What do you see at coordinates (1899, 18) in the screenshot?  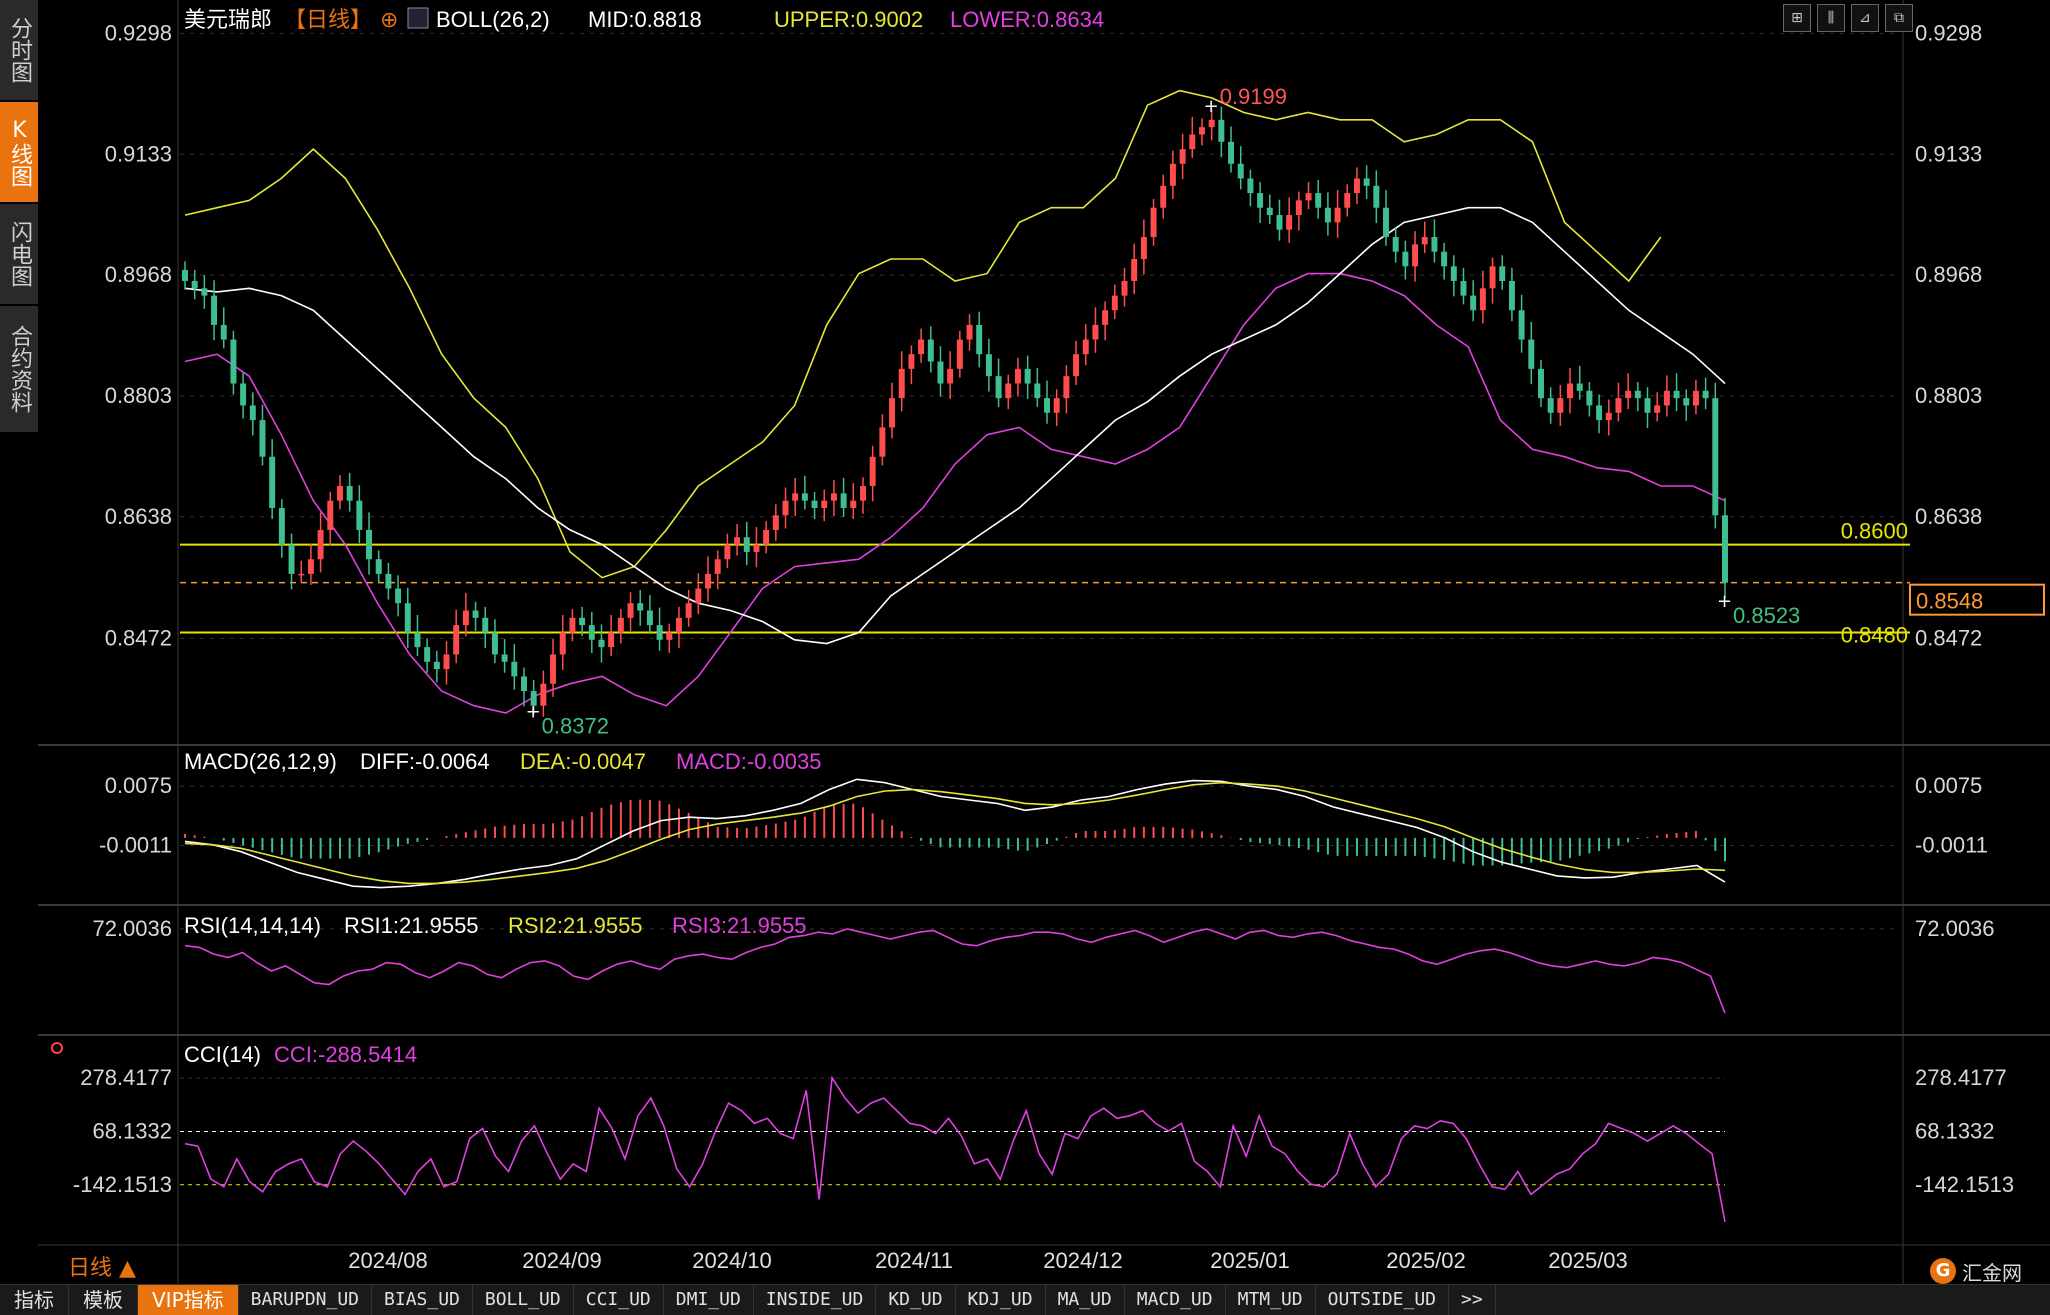 I see `fullscreen-icon: ⧉` at bounding box center [1899, 18].